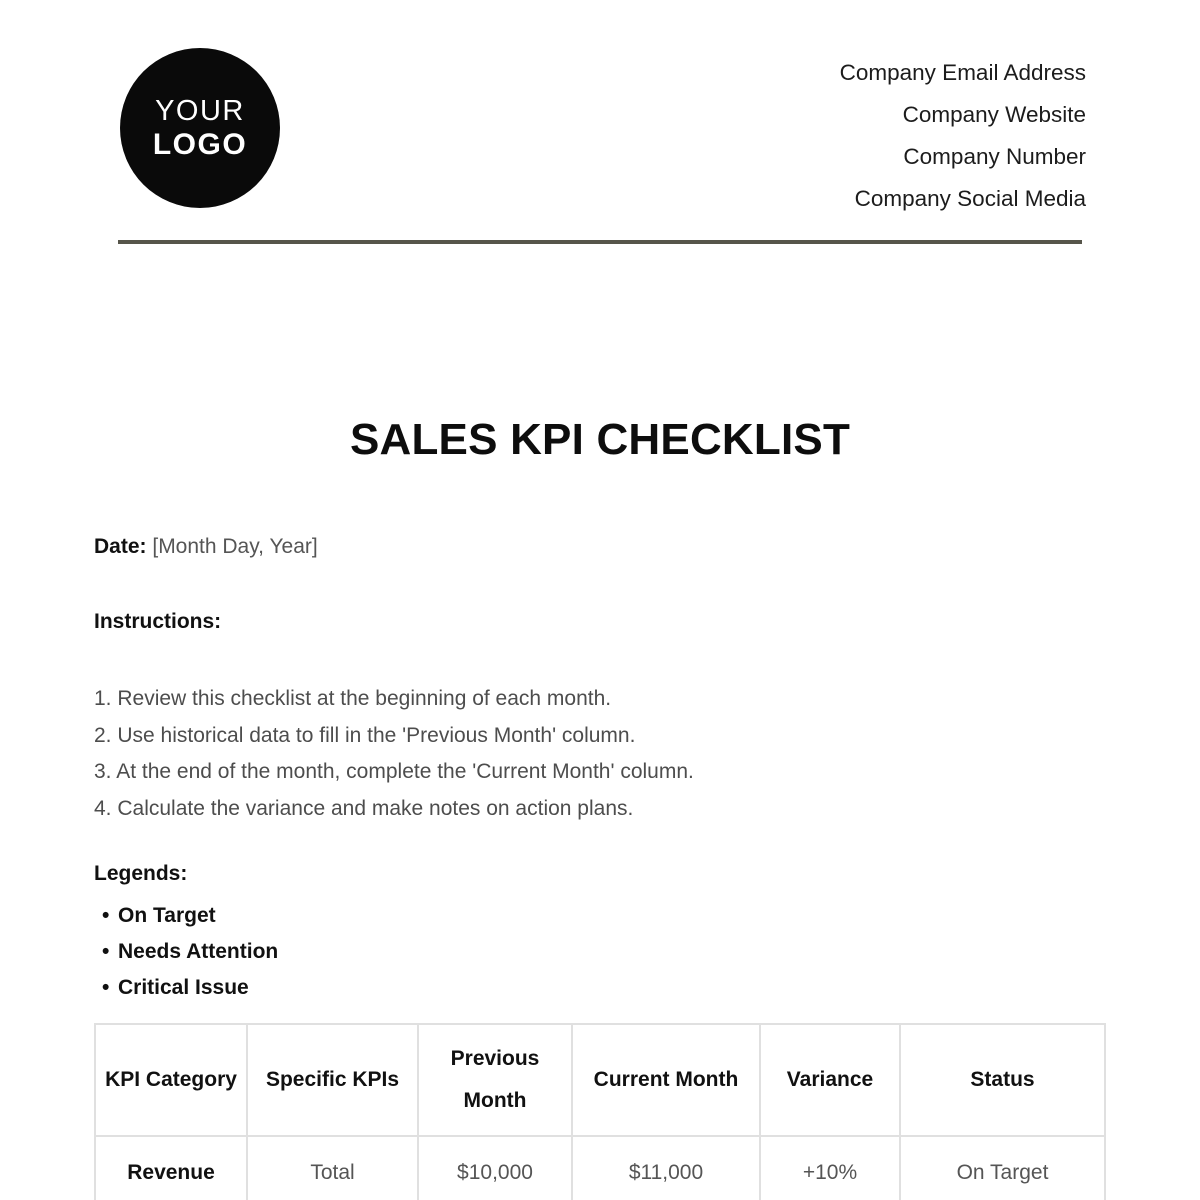  What do you see at coordinates (344, 988) in the screenshot?
I see `legend-item-critical-issue: Critical Issue` at bounding box center [344, 988].